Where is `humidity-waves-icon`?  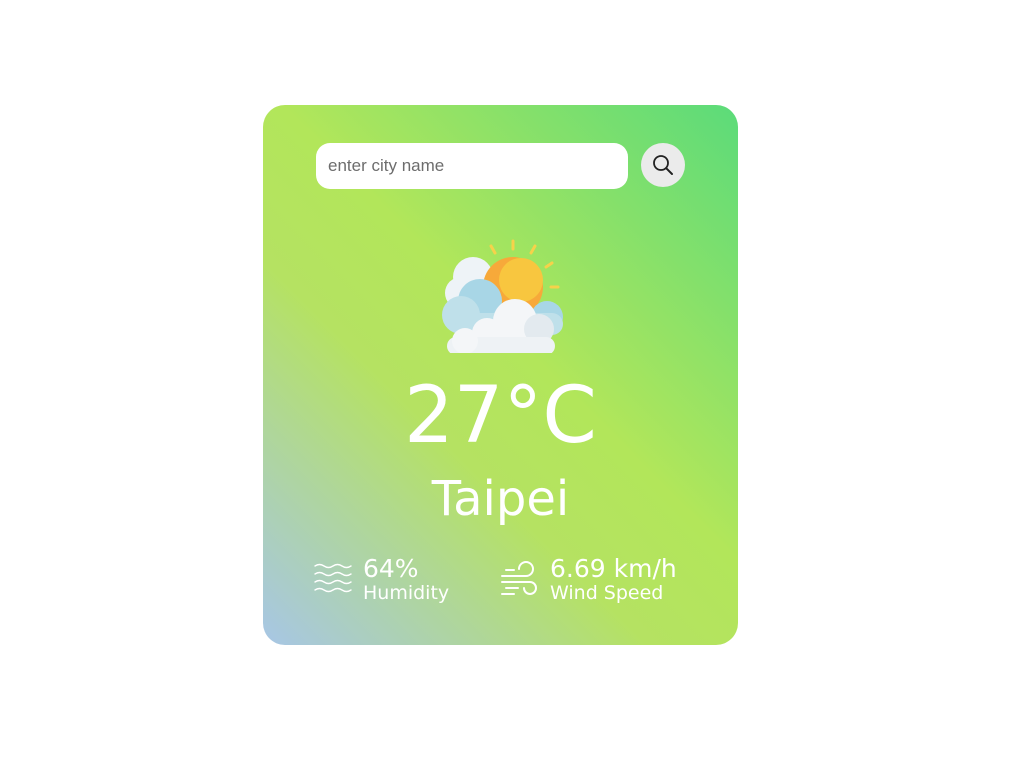 humidity-waves-icon is located at coordinates (333, 577).